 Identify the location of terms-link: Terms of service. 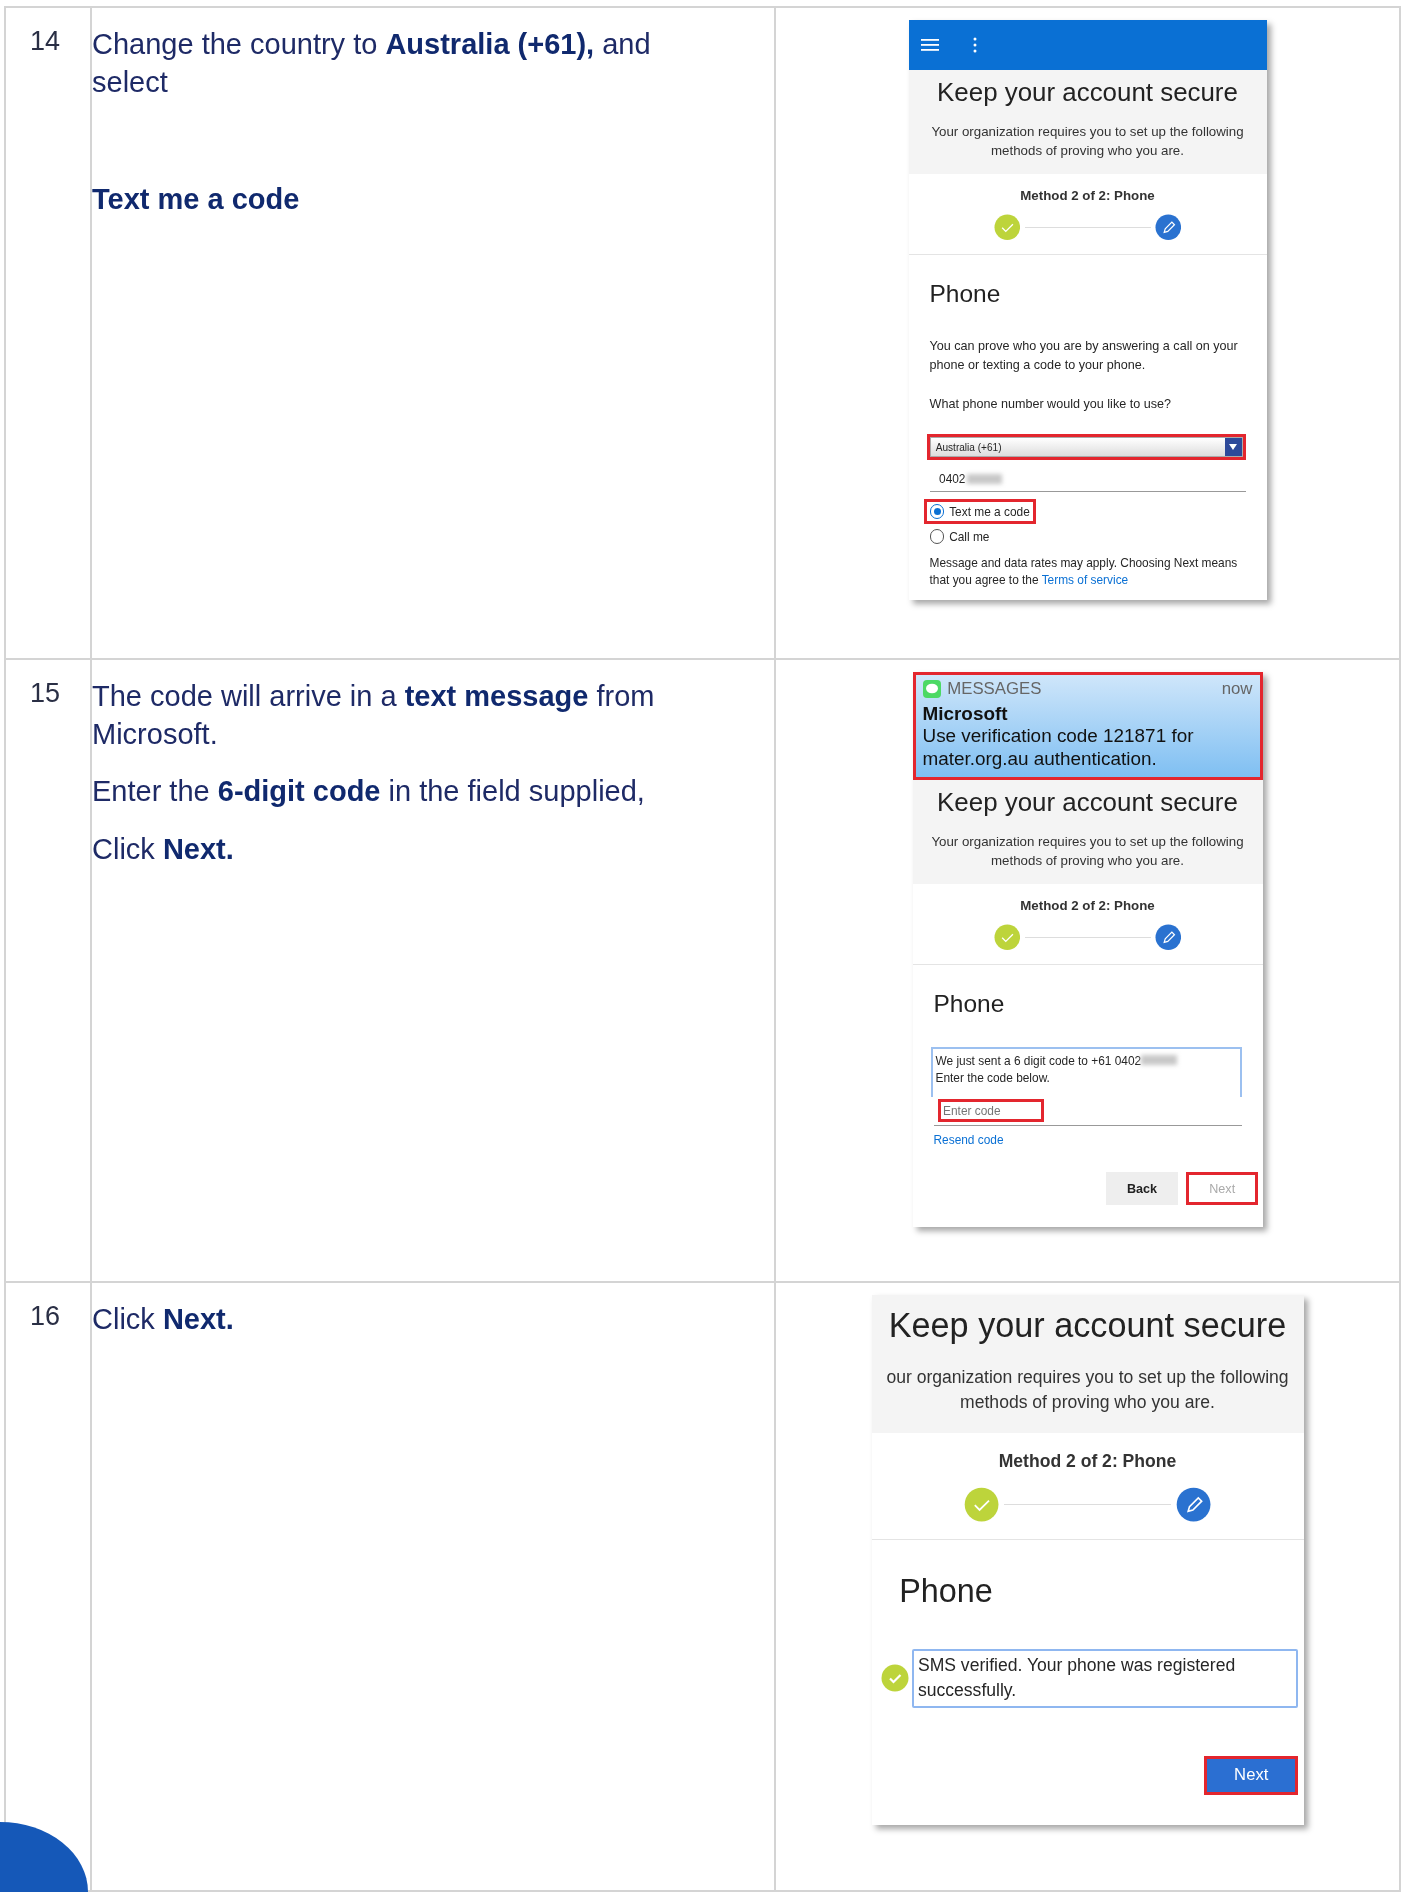
(1085, 579).